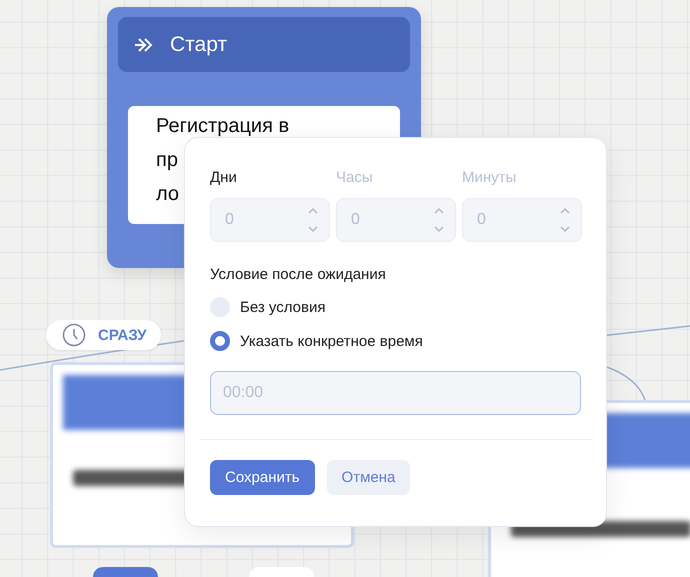 This screenshot has width=690, height=577. I want to click on option-label: Указать конкретное время, so click(331, 341).